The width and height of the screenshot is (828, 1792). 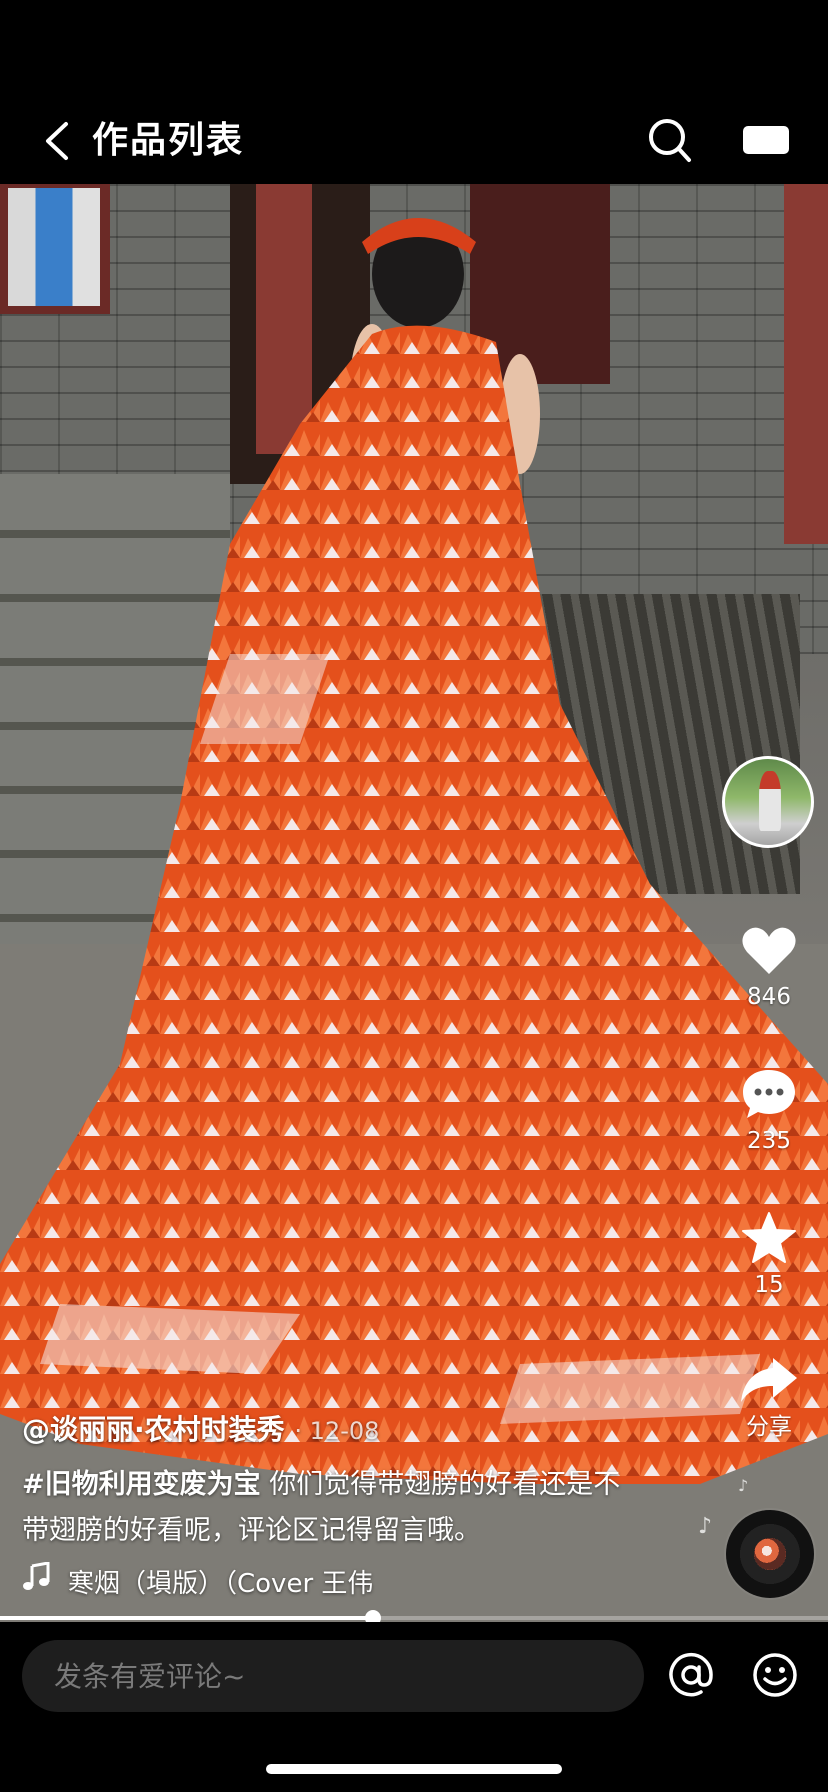 What do you see at coordinates (770, 1554) in the screenshot?
I see `music-disc` at bounding box center [770, 1554].